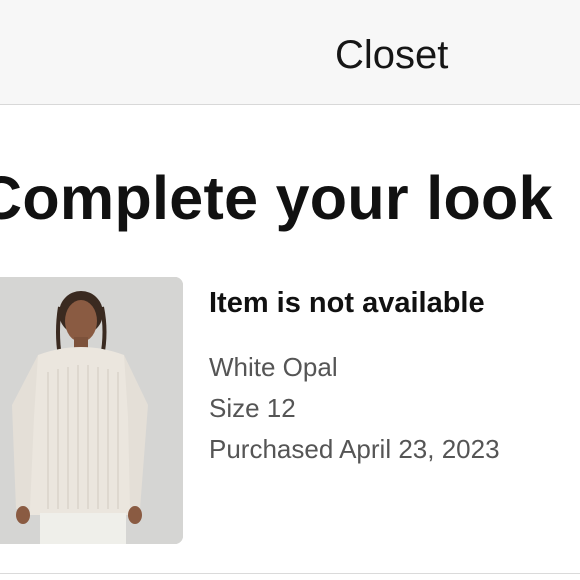 This screenshot has width=580, height=580. Describe the element at coordinates (290, 573) in the screenshot. I see `divider` at that location.